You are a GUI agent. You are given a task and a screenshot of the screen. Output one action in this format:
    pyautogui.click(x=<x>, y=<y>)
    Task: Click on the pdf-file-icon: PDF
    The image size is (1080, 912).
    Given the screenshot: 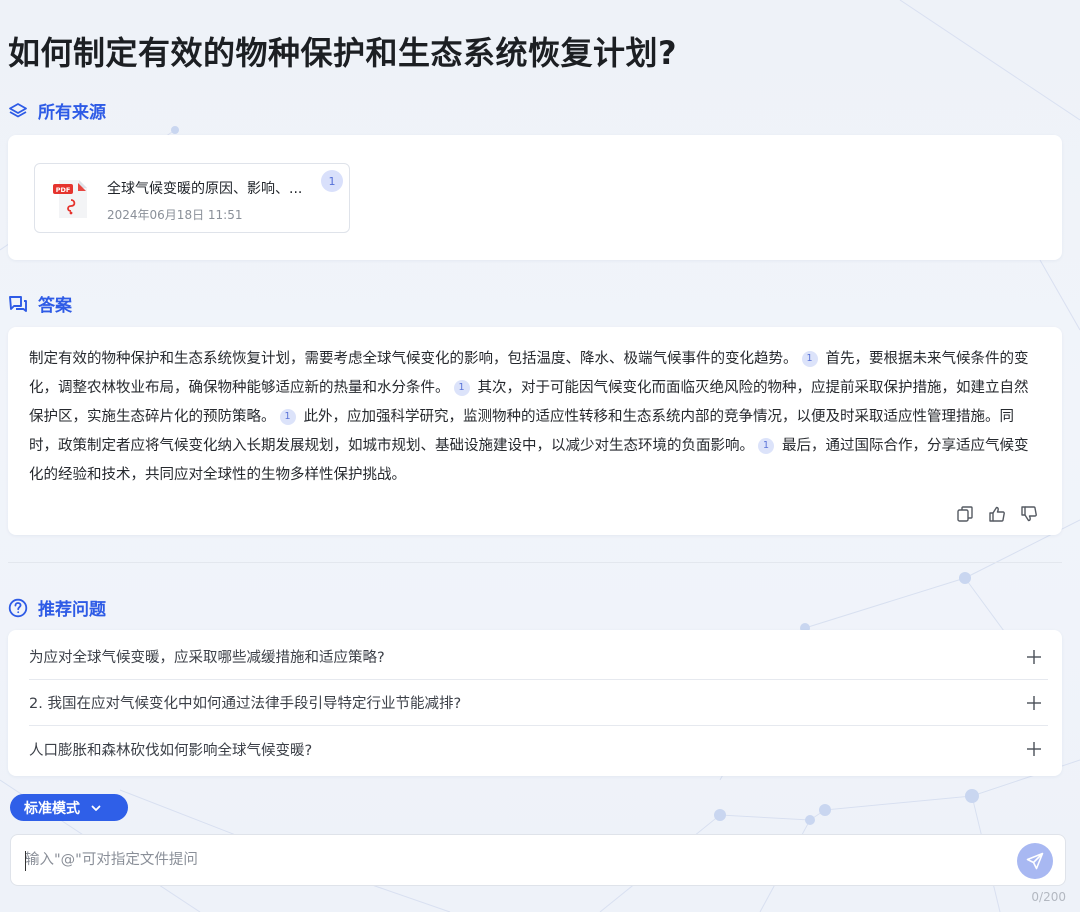 What is the action you would take?
    pyautogui.click(x=72, y=199)
    